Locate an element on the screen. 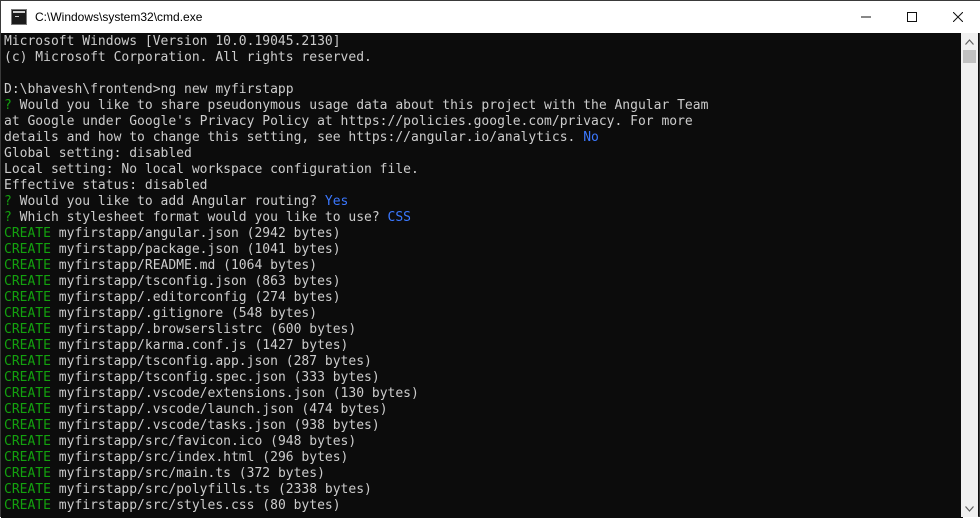  created-file: myfirstapp/src/polyfills.ts (2338 bytes) is located at coordinates (211, 489).